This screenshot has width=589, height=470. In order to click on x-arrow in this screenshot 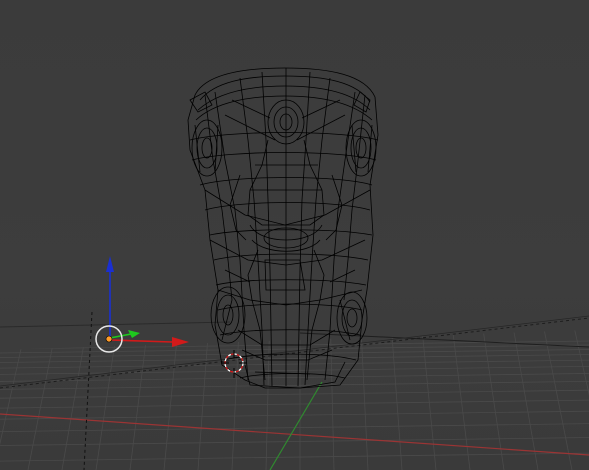, I will do `click(141, 341)`.